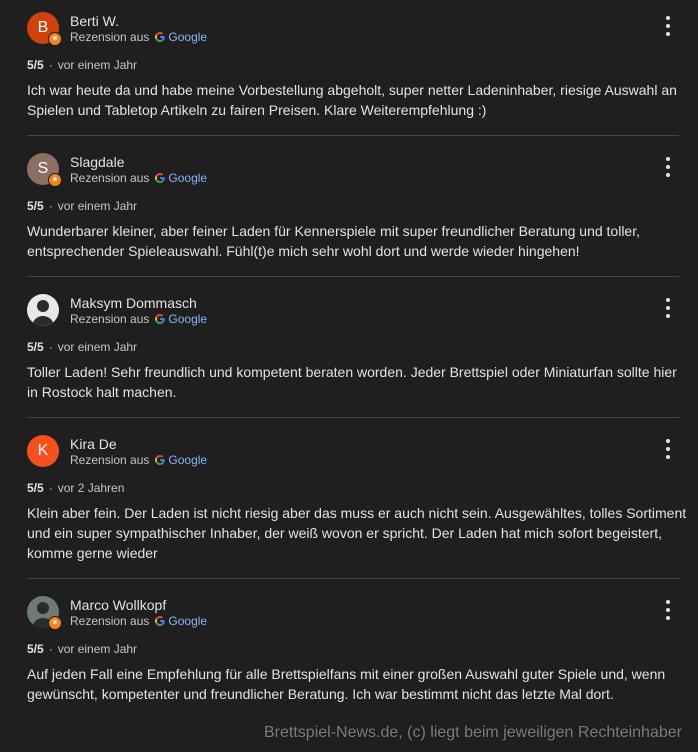 This screenshot has width=698, height=752. I want to click on review-author: Berti W., so click(94, 21).